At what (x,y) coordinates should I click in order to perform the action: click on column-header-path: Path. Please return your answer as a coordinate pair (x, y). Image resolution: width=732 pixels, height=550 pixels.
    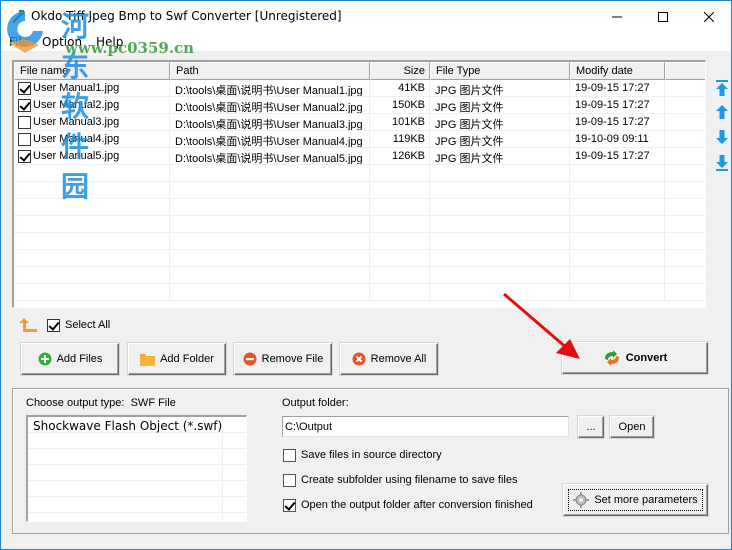
    Looking at the image, I should click on (270, 71).